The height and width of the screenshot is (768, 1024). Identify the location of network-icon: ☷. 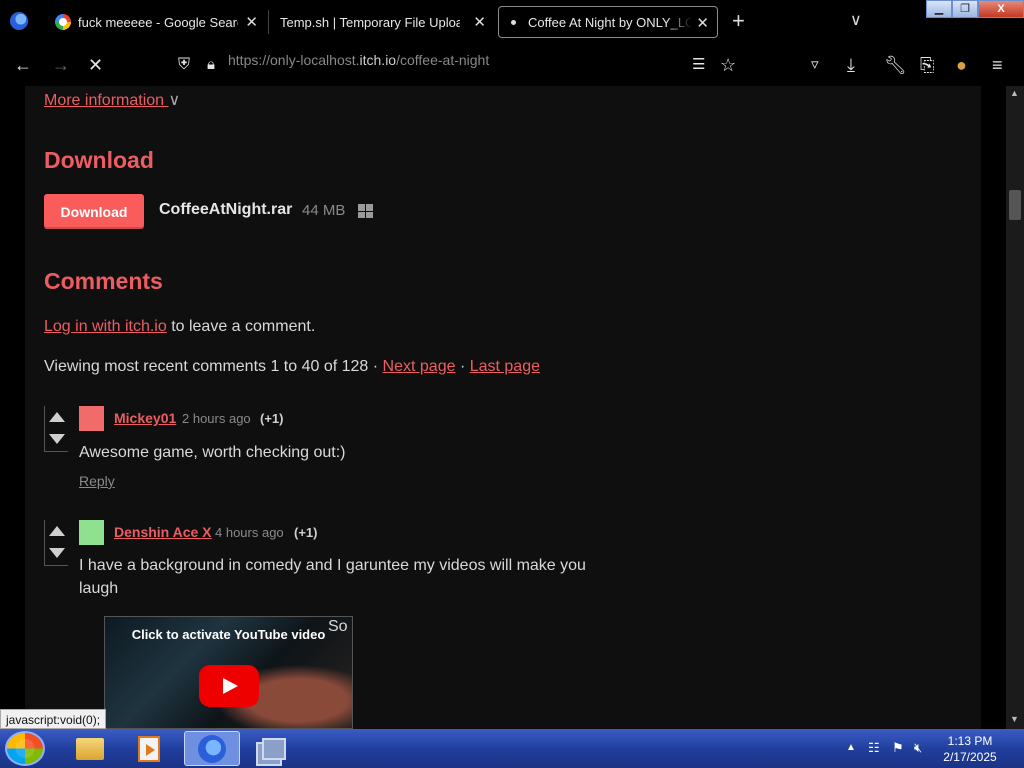
(874, 748).